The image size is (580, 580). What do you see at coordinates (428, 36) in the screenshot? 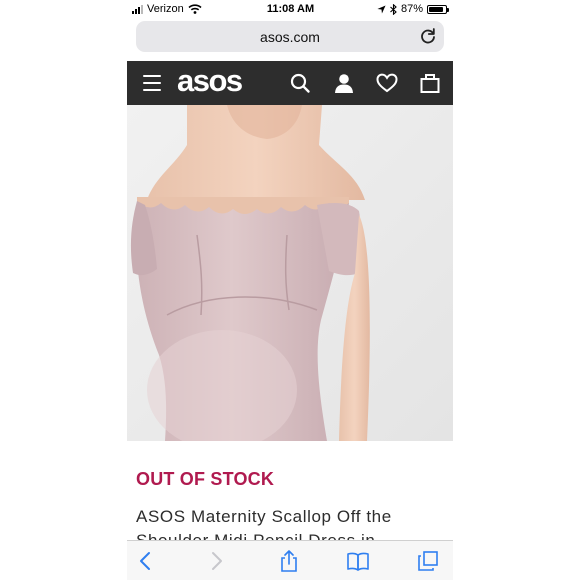
I see `reload-icon` at bounding box center [428, 36].